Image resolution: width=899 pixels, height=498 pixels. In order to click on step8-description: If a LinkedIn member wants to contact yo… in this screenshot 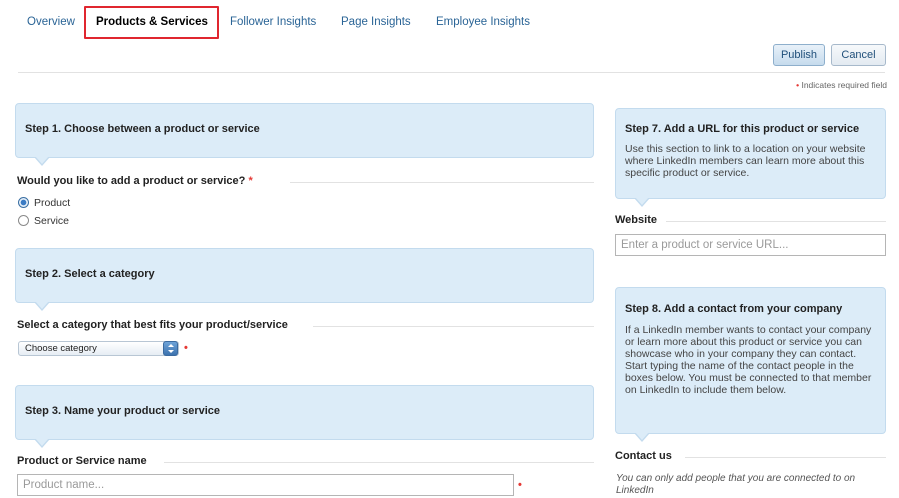, I will do `click(748, 360)`.